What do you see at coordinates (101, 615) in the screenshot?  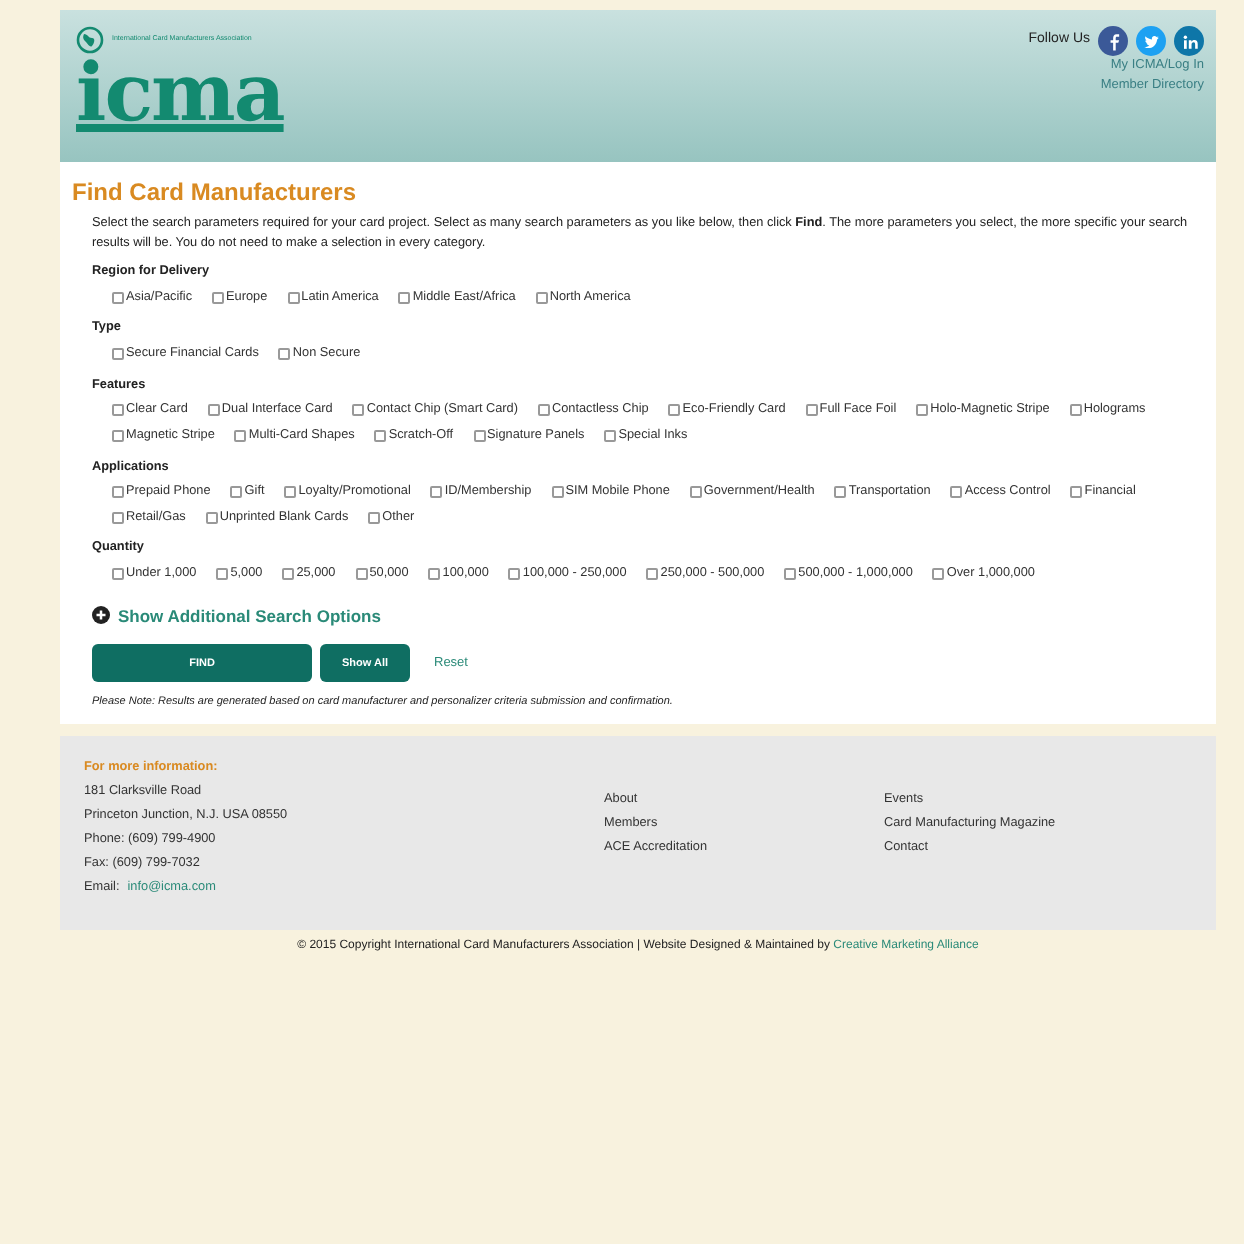 I see `plus-icon` at bounding box center [101, 615].